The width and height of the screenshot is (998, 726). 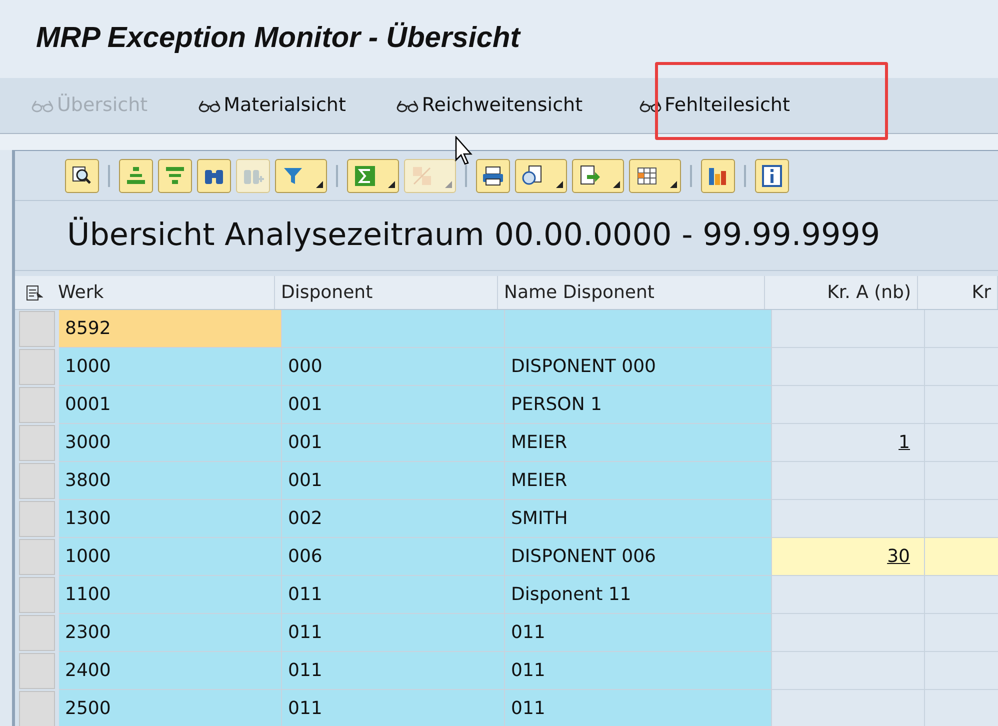 What do you see at coordinates (278, 38) in the screenshot?
I see `window-title: MRP Exception Monitor - Übersicht` at bounding box center [278, 38].